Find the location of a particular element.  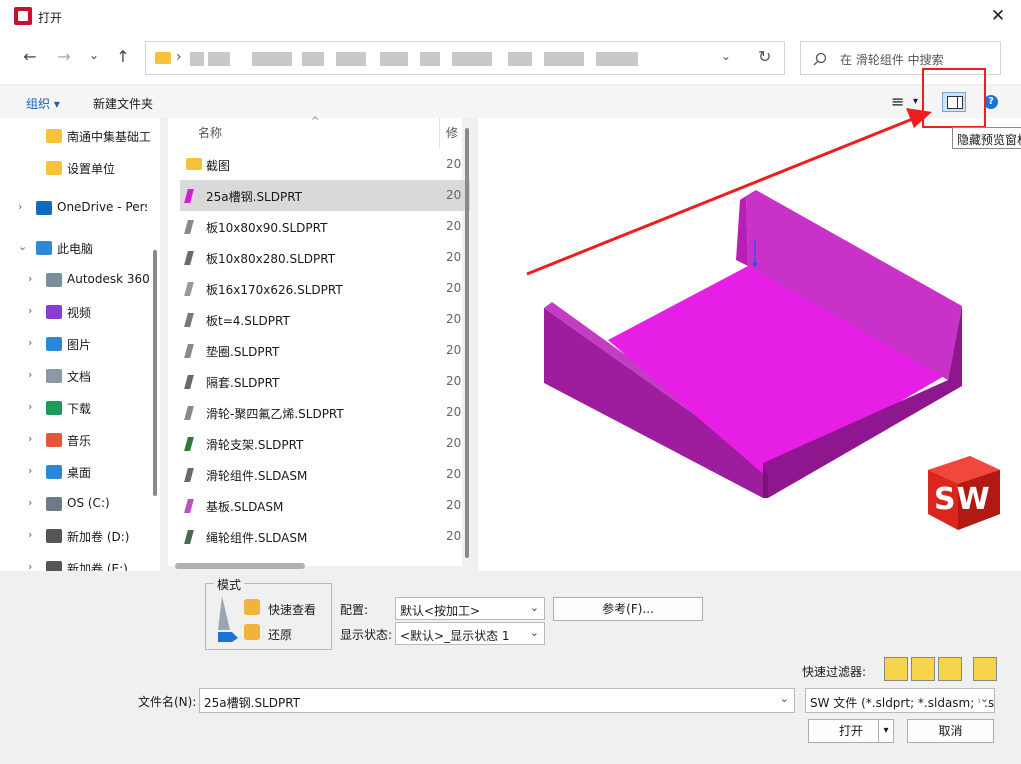

sidebar-item: › 图片 is located at coordinates (80, 344).